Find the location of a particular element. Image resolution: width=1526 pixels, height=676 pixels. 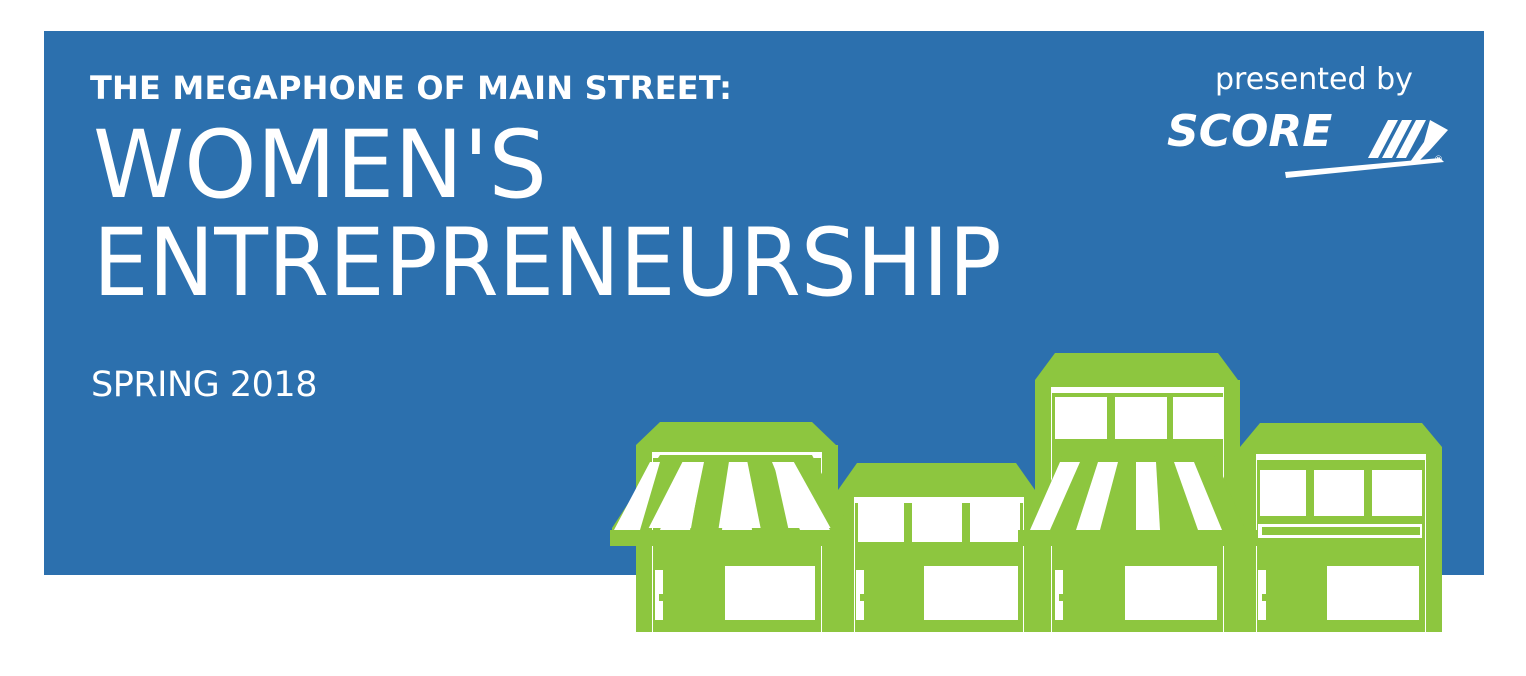

title-line-1: WOMEN'S is located at coordinates (320, 165).